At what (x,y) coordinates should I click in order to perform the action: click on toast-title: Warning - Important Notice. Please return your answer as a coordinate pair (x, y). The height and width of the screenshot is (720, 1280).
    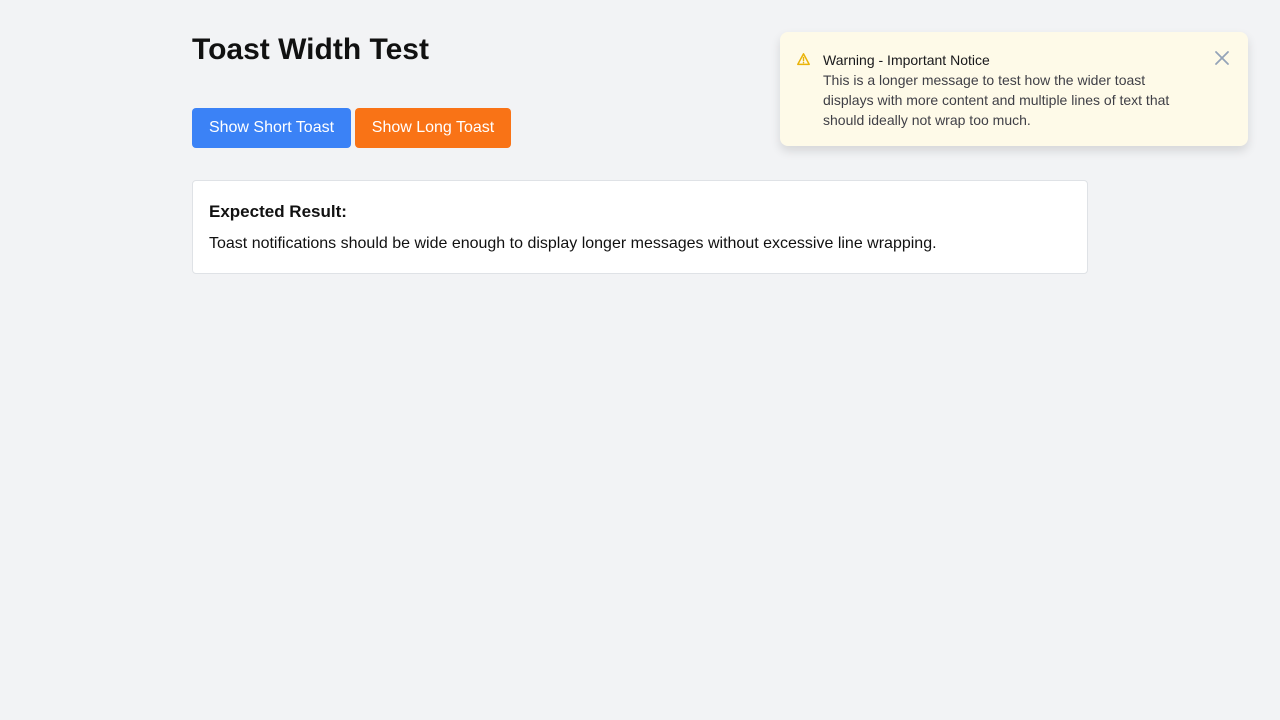
    Looking at the image, I should click on (906, 60).